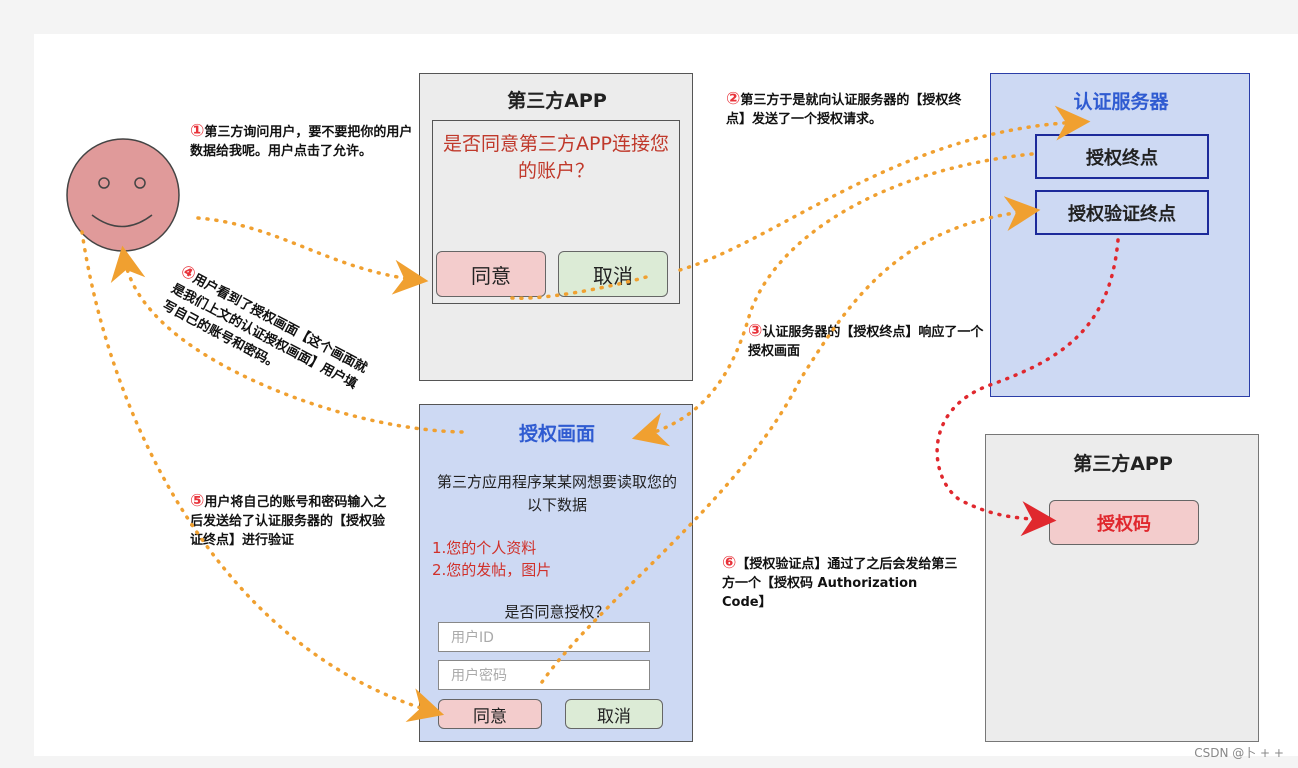 This screenshot has height=768, width=1298. I want to click on arrow-from-agree, so click(581, 287).